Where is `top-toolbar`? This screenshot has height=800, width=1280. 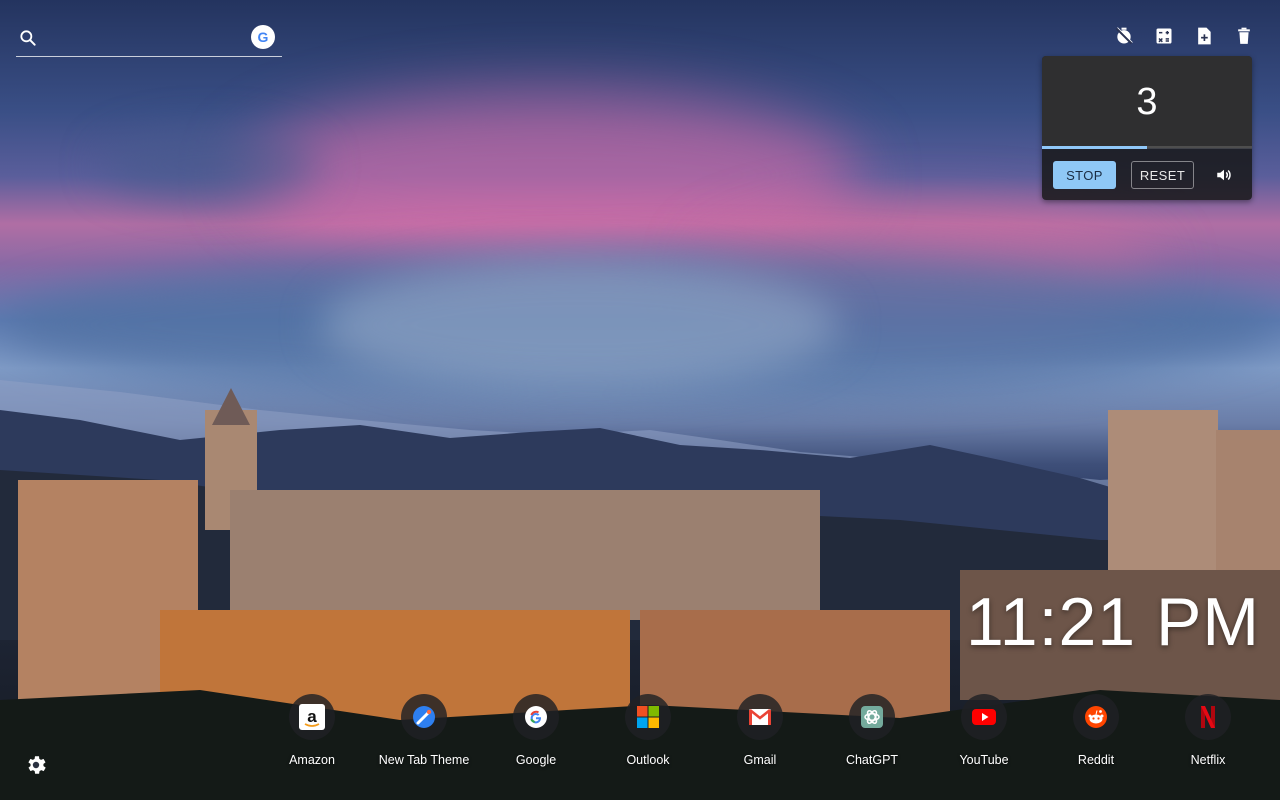 top-toolbar is located at coordinates (1184, 36).